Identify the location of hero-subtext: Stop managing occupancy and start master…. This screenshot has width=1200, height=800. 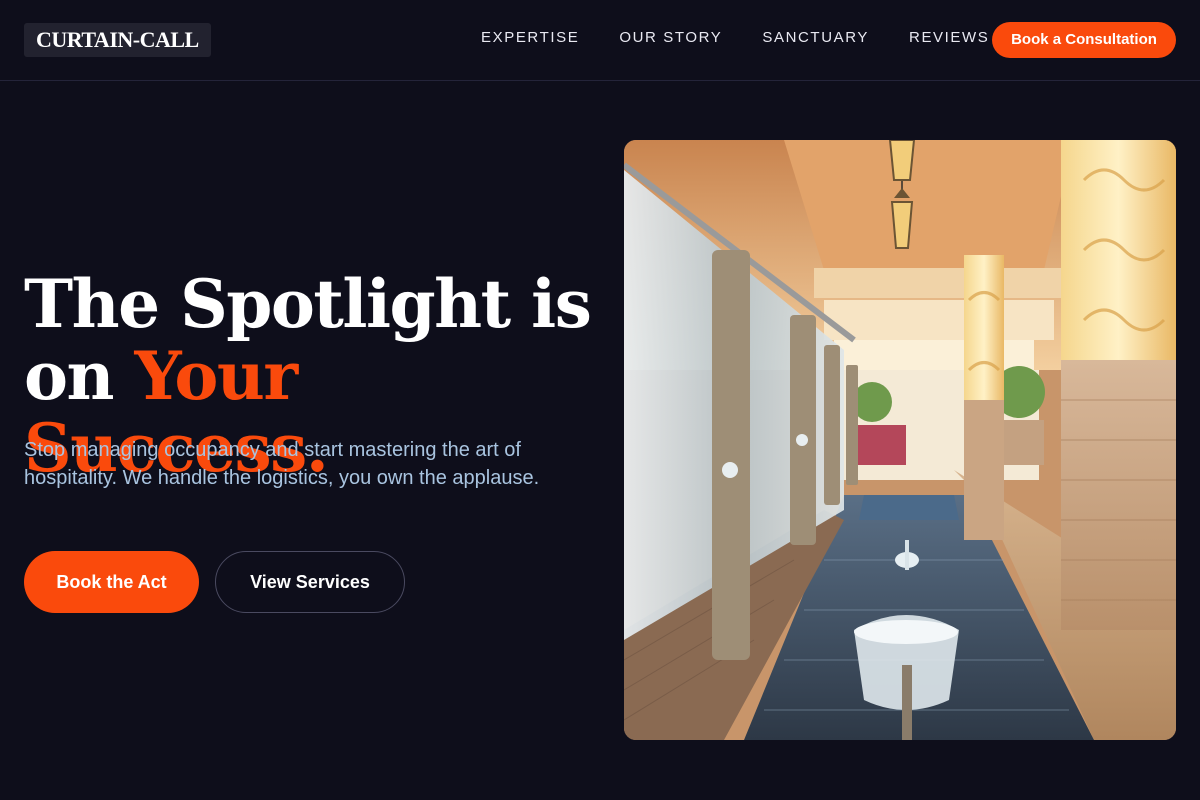
(282, 464).